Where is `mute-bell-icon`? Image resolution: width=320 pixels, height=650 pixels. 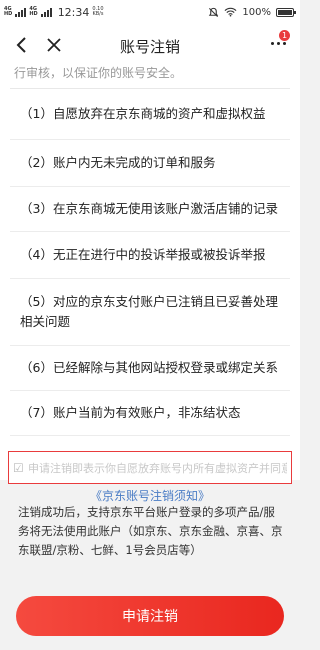
mute-bell-icon is located at coordinates (214, 12).